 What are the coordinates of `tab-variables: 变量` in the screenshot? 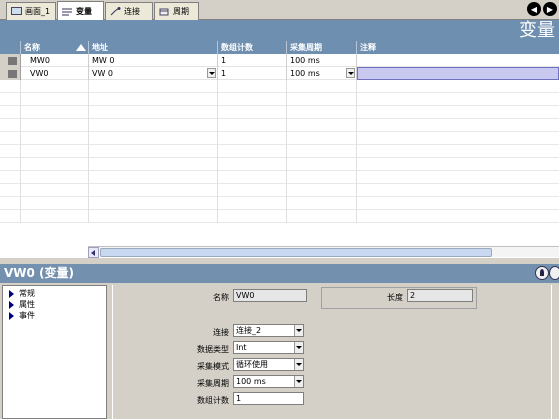 It's located at (80, 10).